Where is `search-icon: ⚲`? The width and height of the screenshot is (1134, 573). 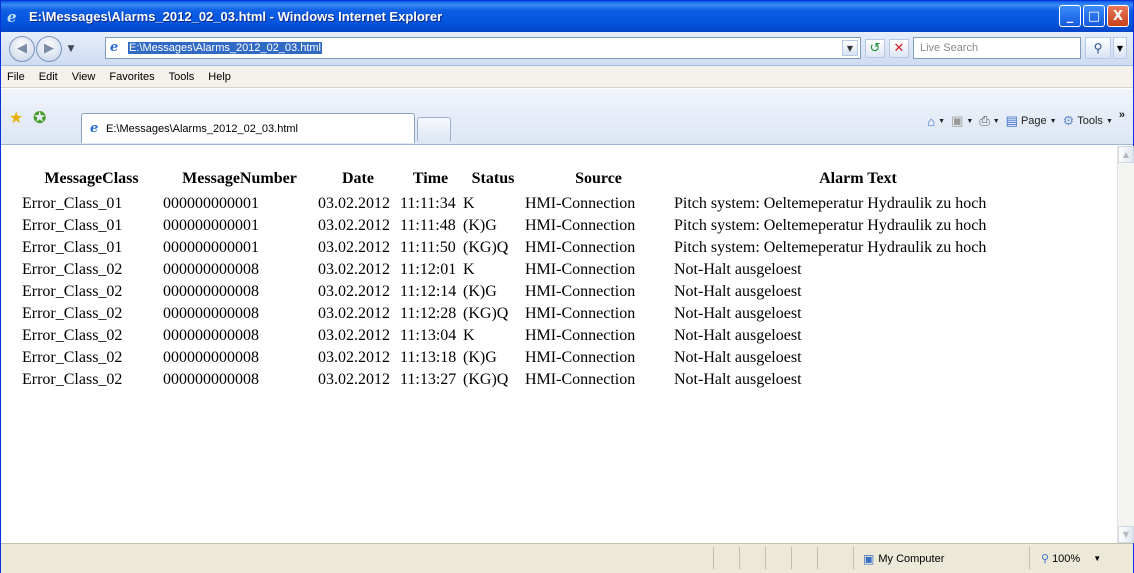 search-icon: ⚲ is located at coordinates (1098, 48).